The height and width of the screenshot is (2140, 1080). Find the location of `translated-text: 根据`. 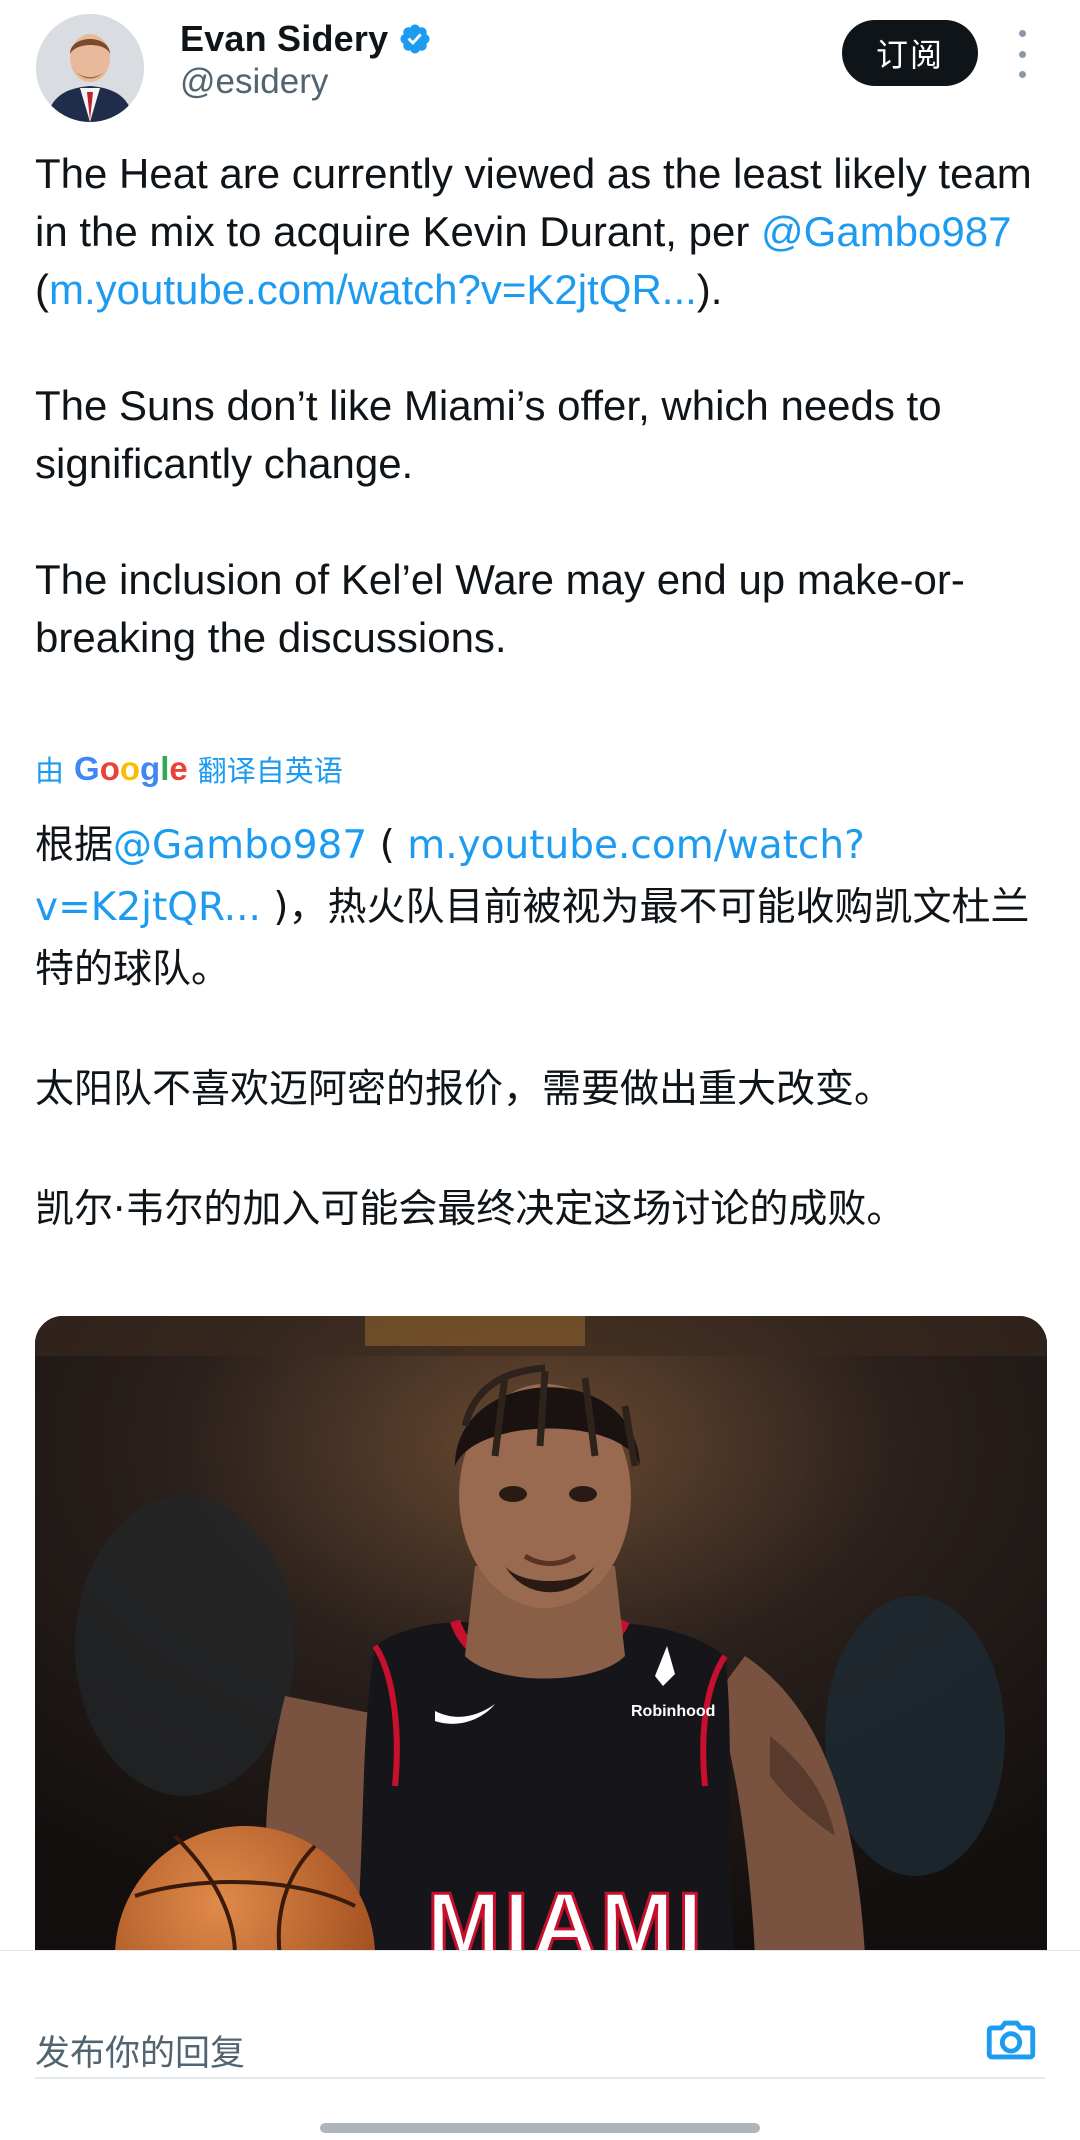

translated-text: 根据 is located at coordinates (74, 845).